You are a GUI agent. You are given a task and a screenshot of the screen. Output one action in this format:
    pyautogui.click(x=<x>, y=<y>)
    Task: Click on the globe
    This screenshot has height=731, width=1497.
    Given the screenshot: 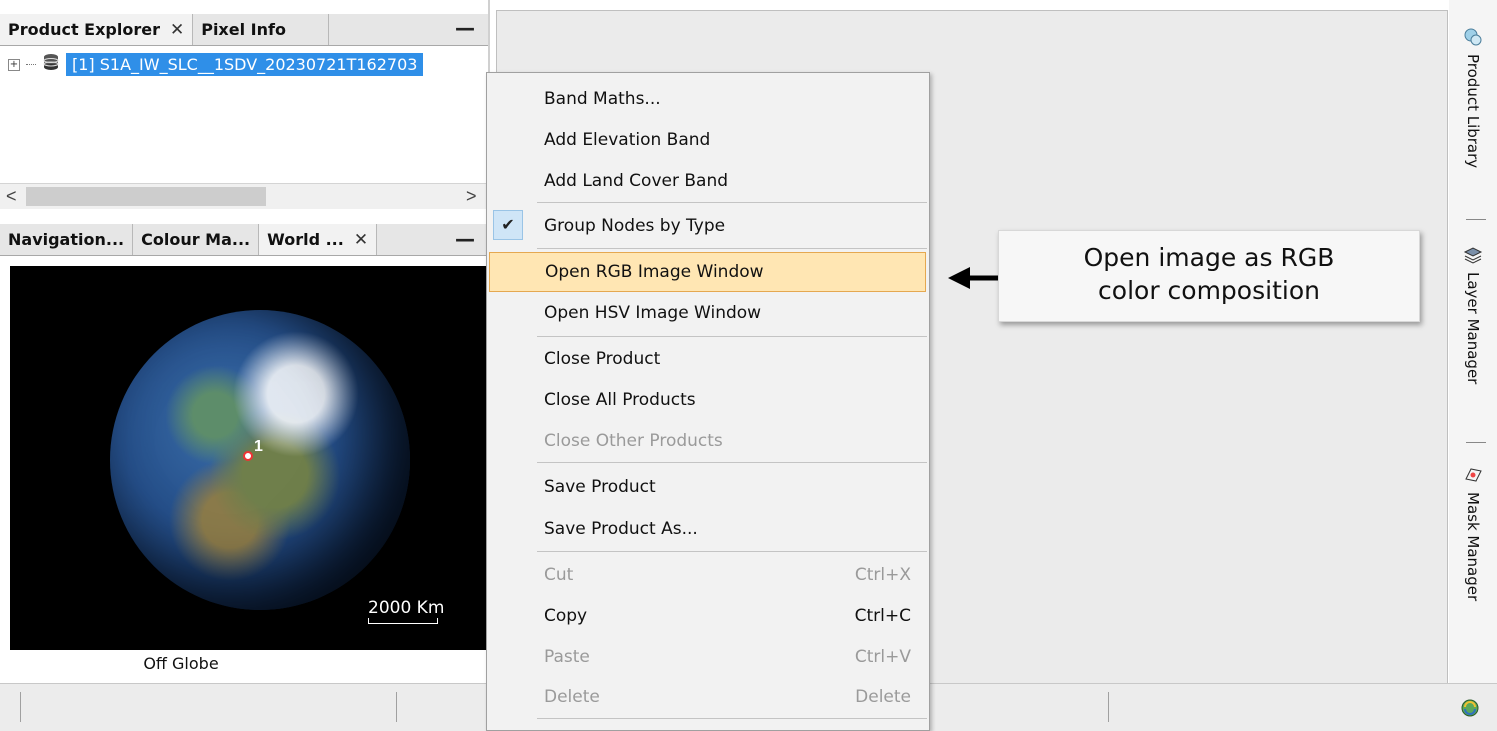 What is the action you would take?
    pyautogui.click(x=260, y=460)
    